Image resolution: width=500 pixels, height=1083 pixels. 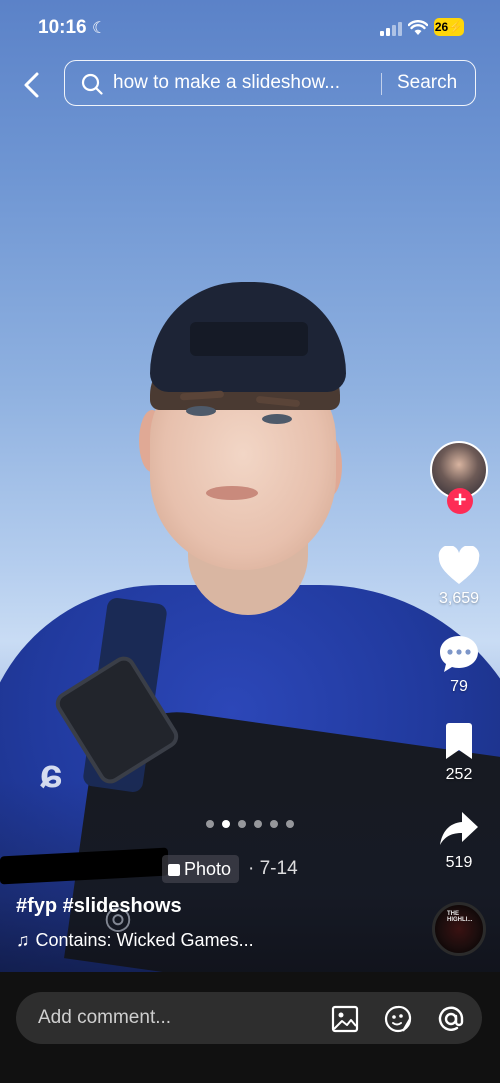 I want to click on comment-bubble-icon, so click(x=459, y=654).